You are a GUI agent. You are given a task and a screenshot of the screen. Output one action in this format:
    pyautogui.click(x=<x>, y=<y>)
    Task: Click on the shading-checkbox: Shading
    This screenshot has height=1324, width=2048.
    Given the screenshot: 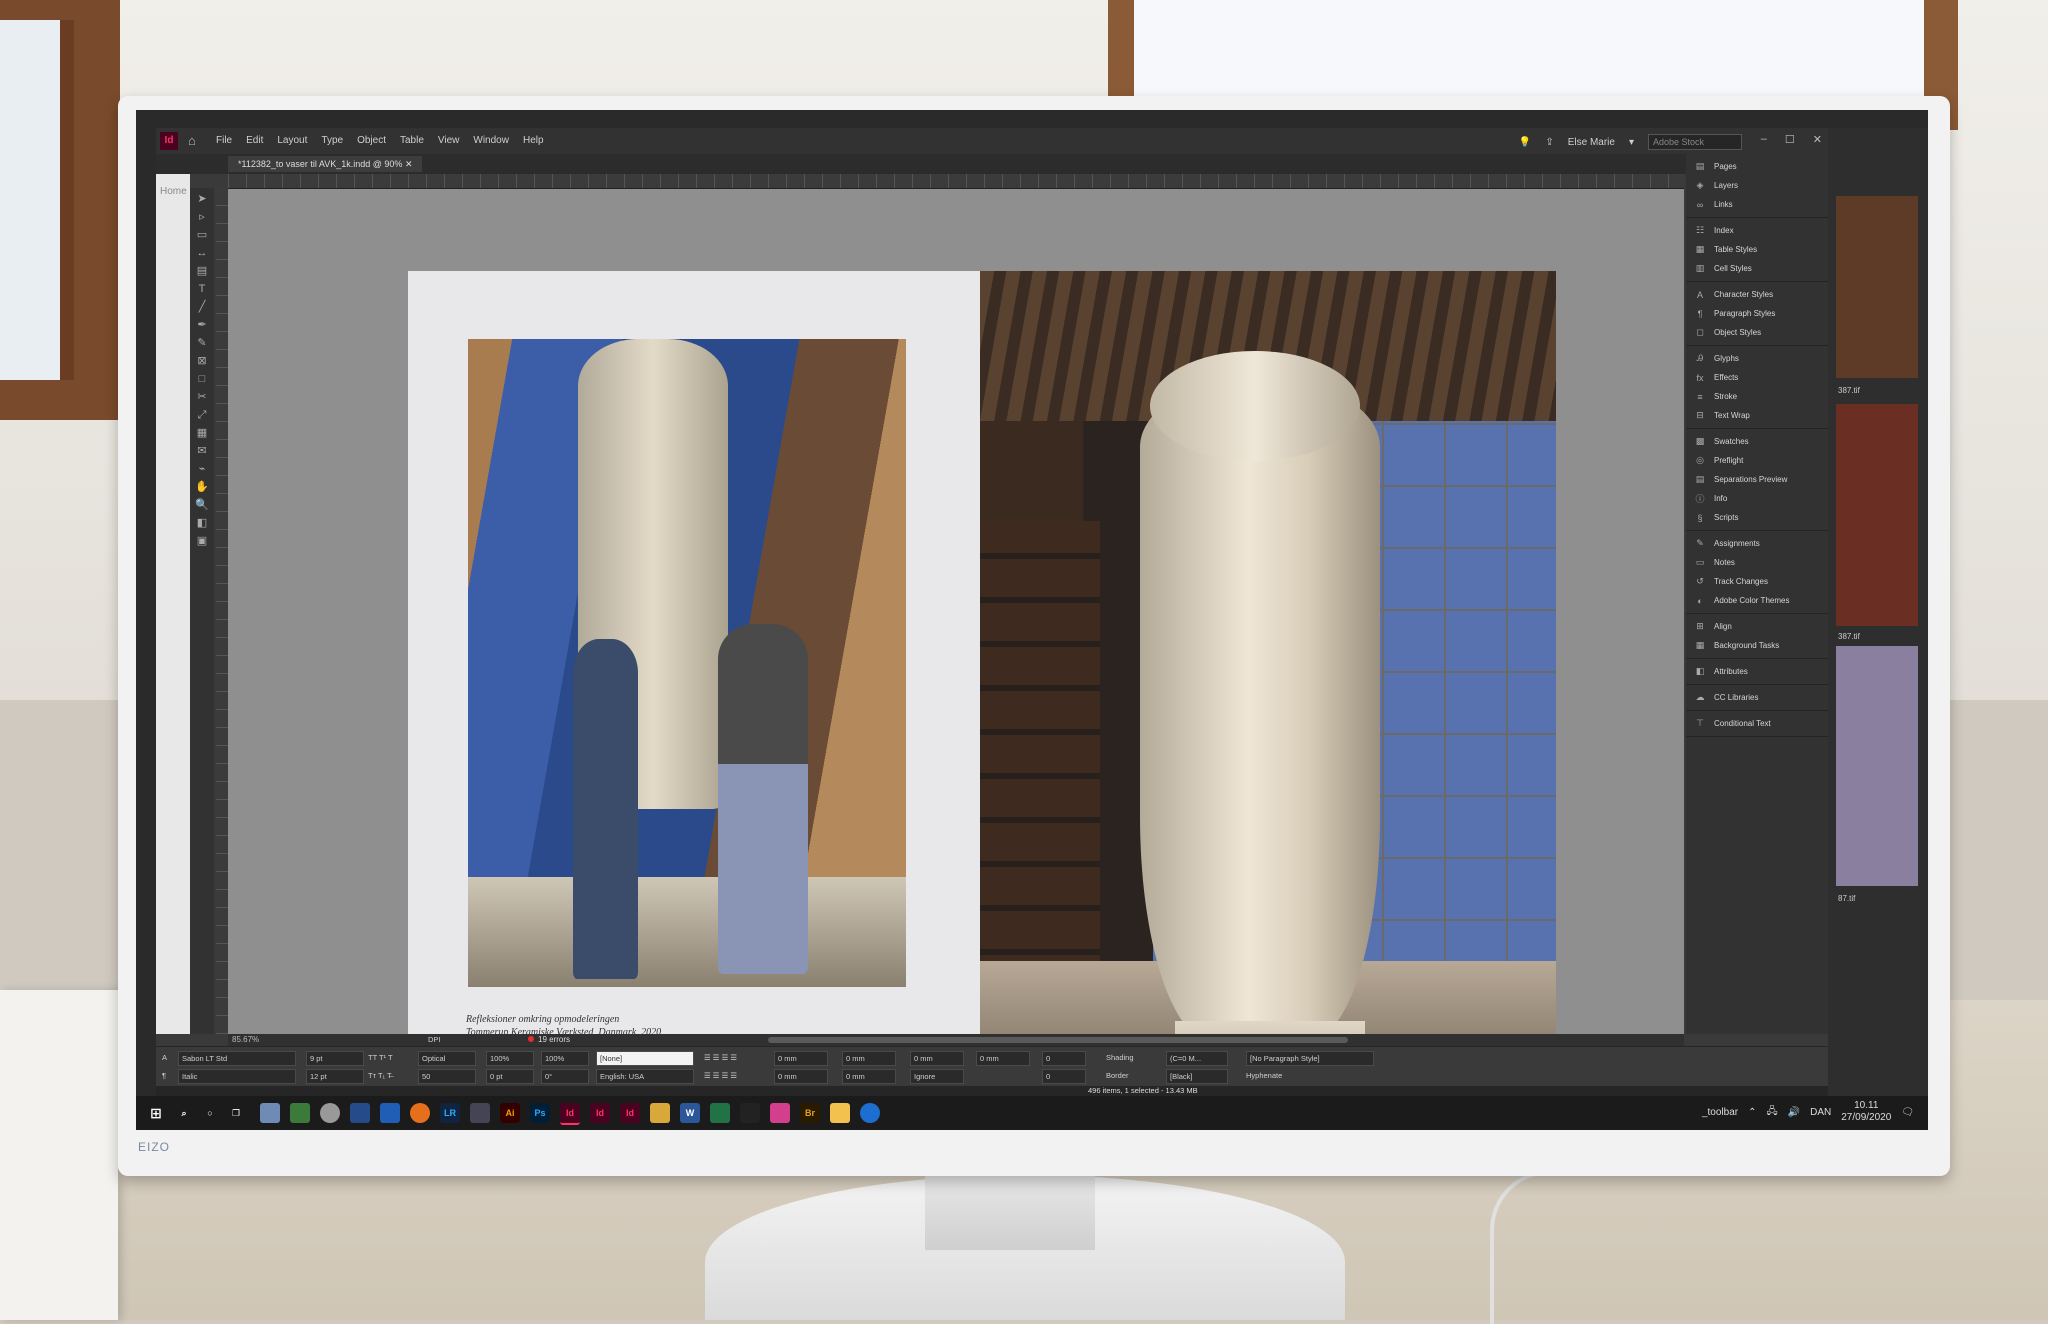 What is the action you would take?
    pyautogui.click(x=1120, y=1057)
    